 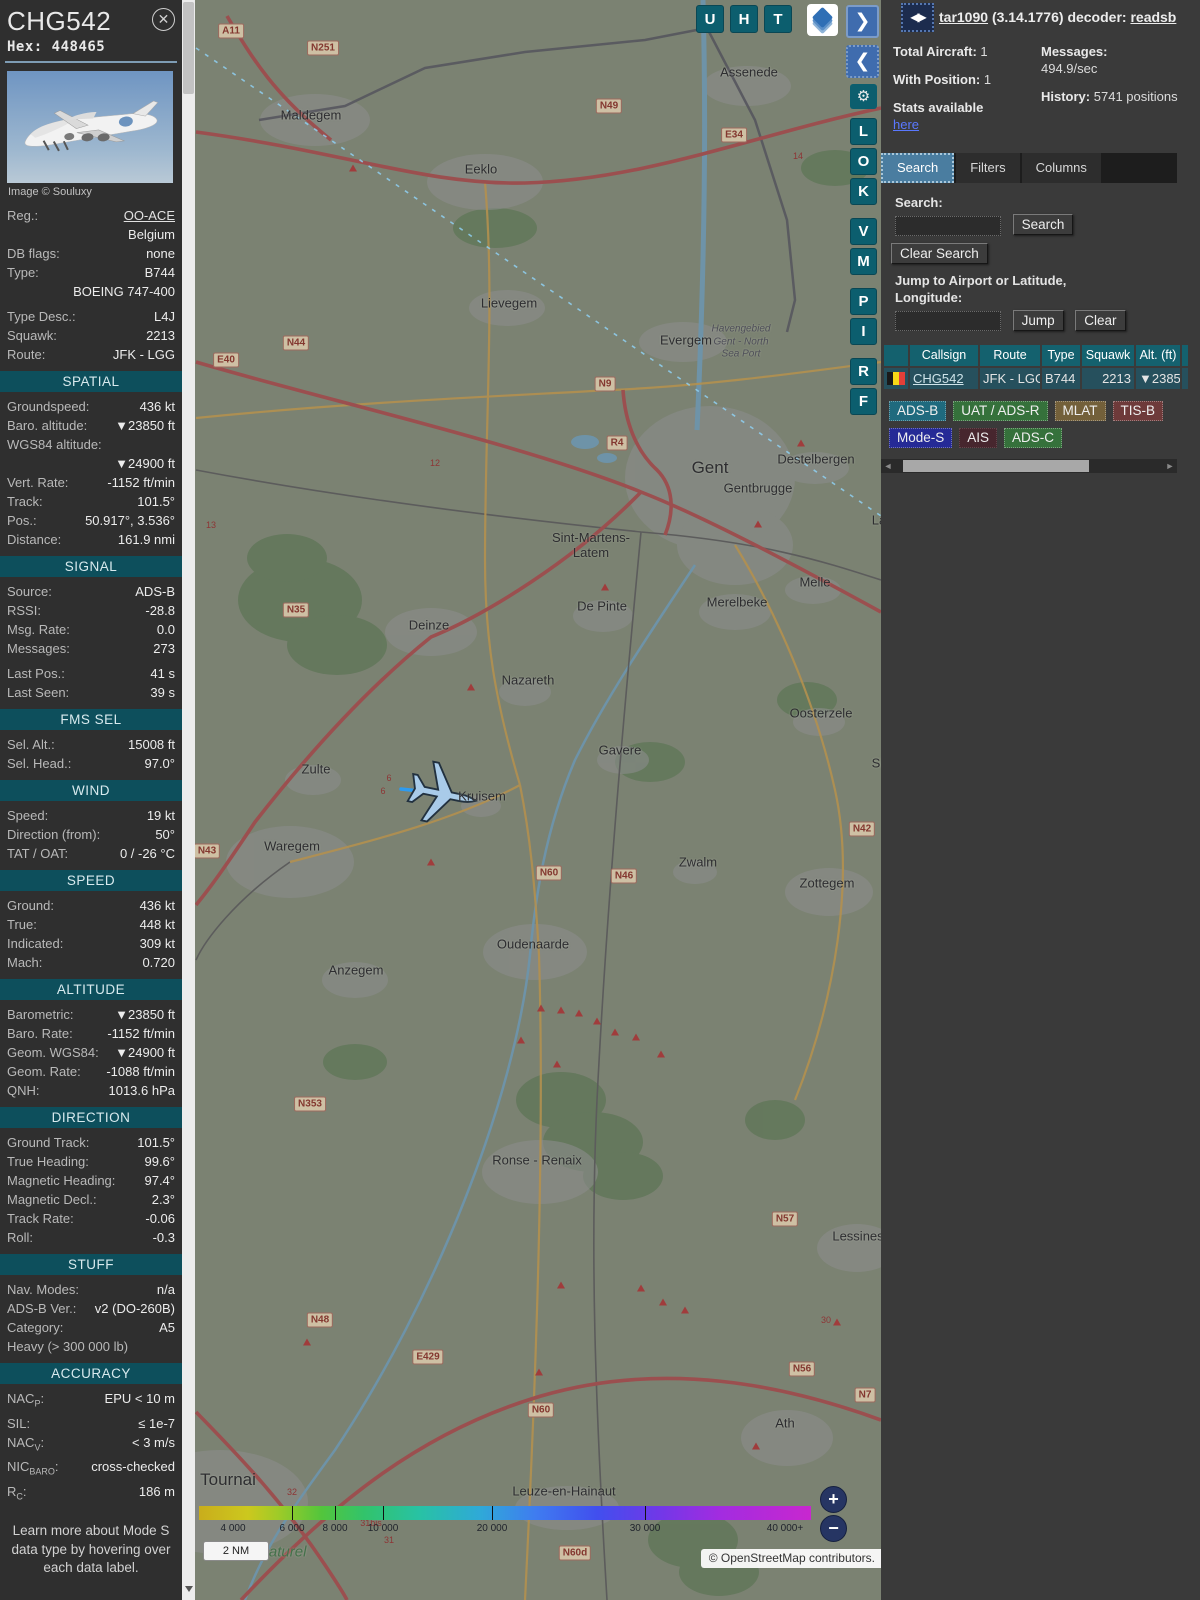 I want to click on sidebar-scrollbar-thumb, so click(x=188, y=48).